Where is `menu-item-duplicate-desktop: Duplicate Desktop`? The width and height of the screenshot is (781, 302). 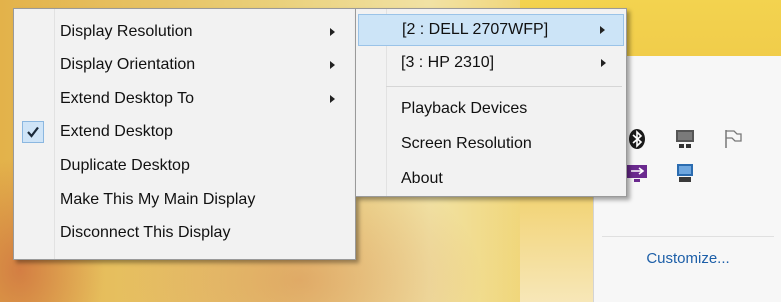 menu-item-duplicate-desktop: Duplicate Desktop is located at coordinates (184, 166).